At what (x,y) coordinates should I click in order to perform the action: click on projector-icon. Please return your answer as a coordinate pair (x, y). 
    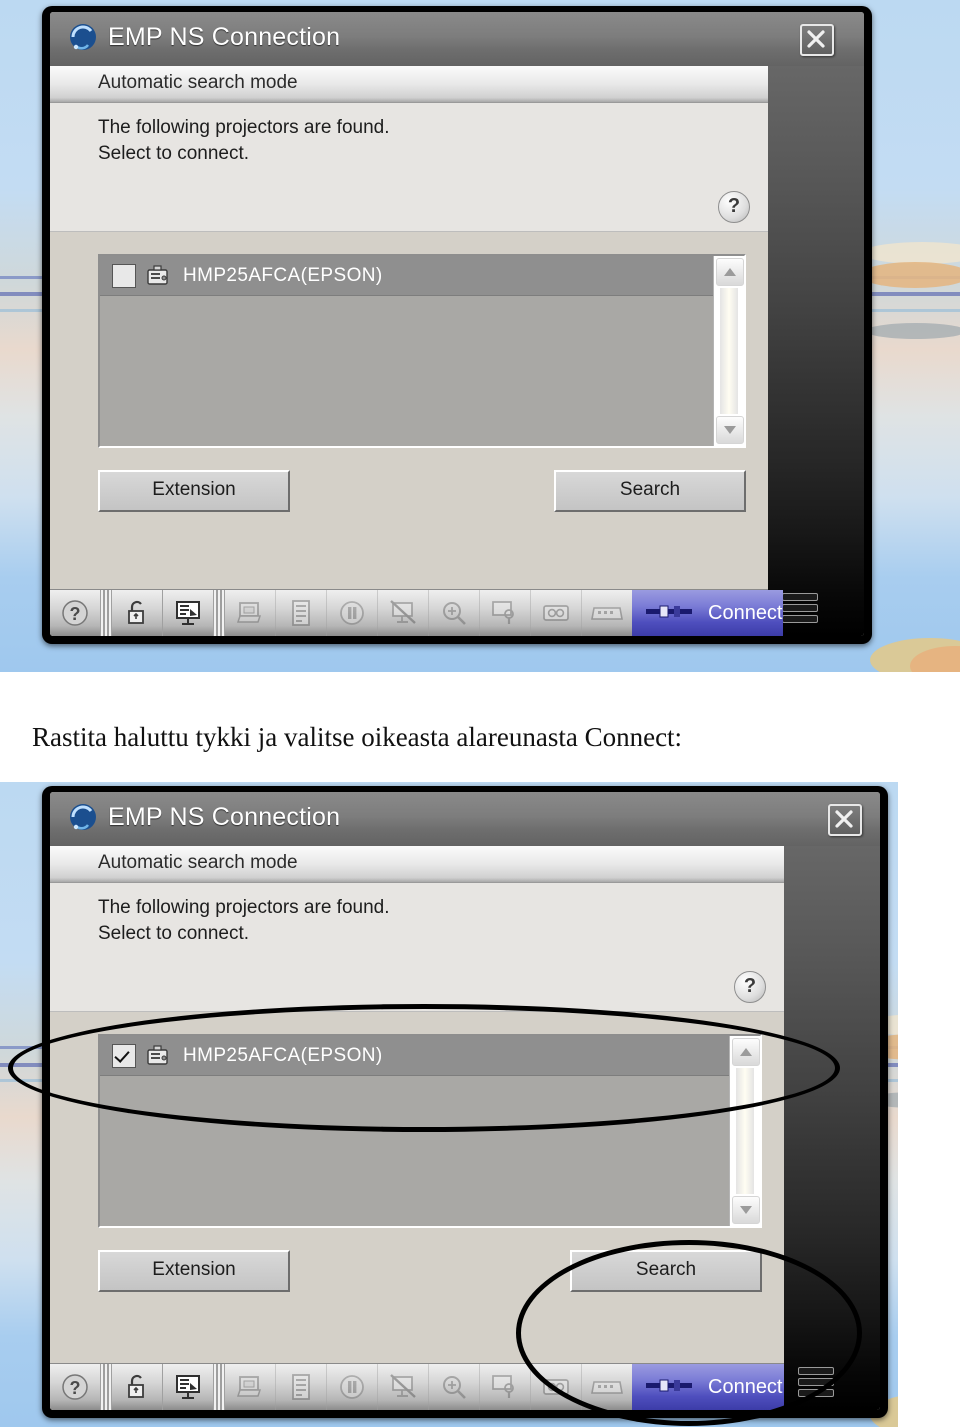
    Looking at the image, I should click on (158, 275).